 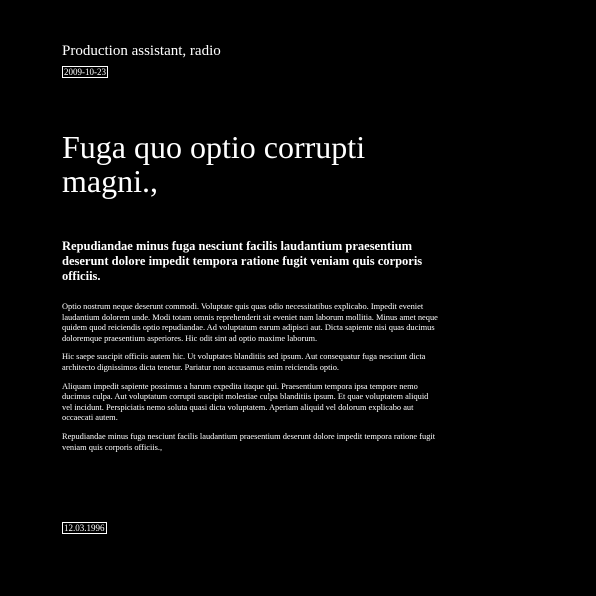 What do you see at coordinates (84, 528) in the screenshot?
I see `footer-date: 12.03.1996` at bounding box center [84, 528].